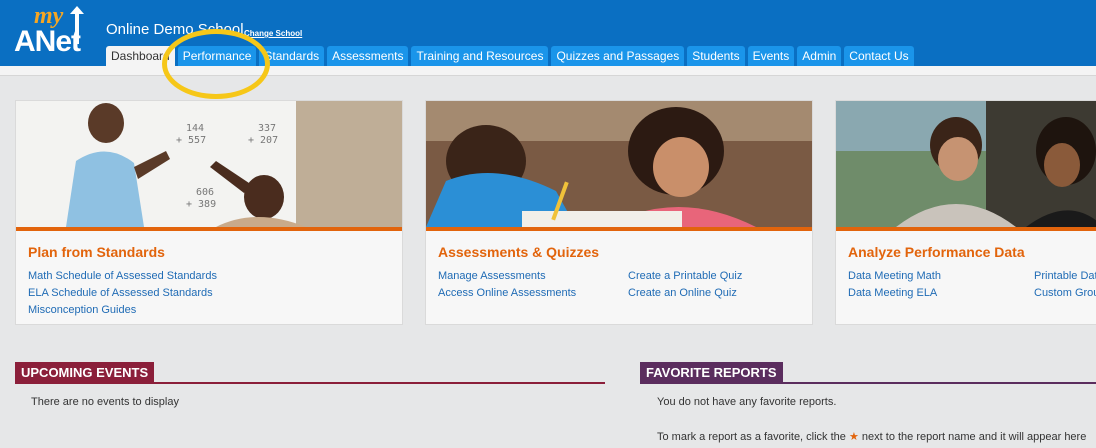 The height and width of the screenshot is (448, 1096). Describe the element at coordinates (191, 140) in the screenshot. I see `wb-num-2: + 557` at that location.